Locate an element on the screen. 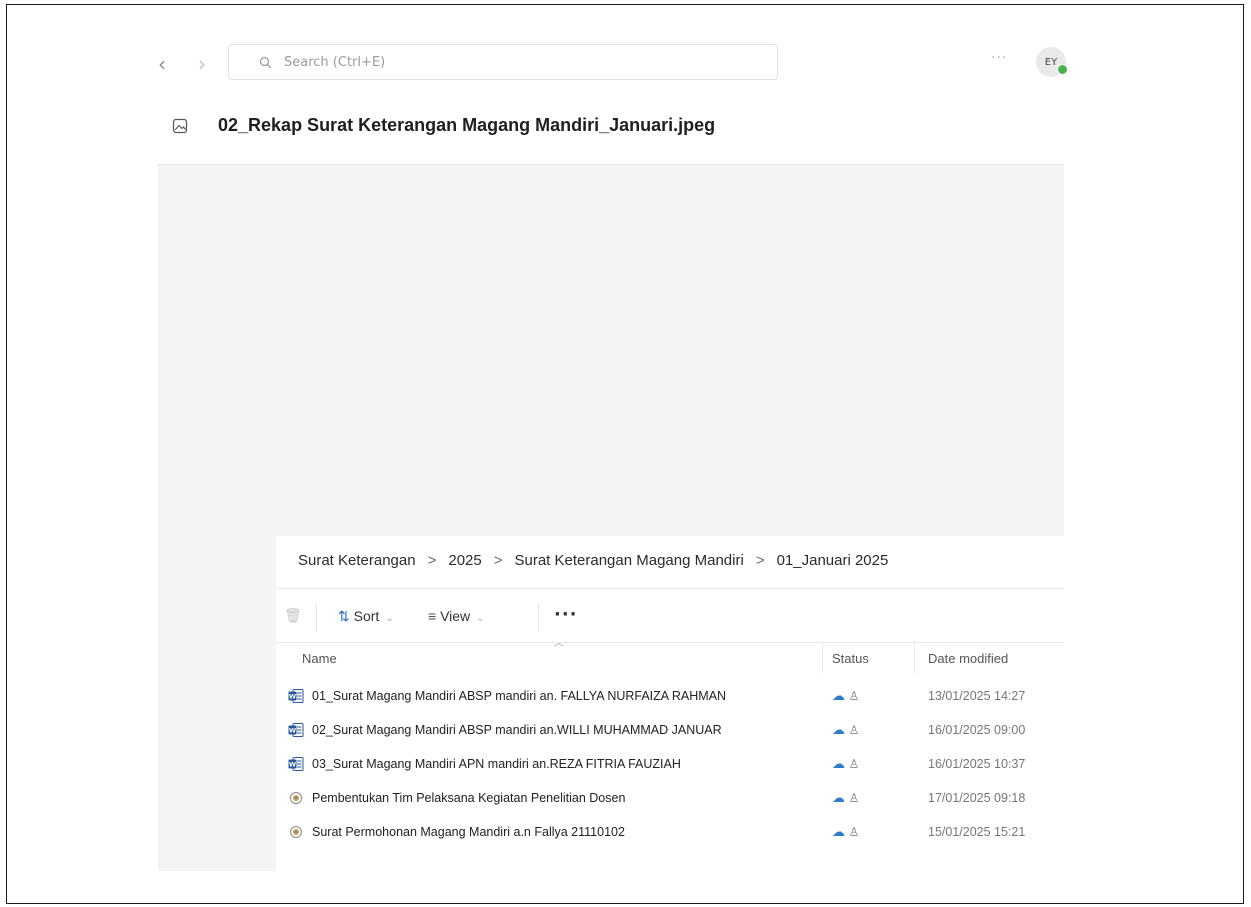 The width and height of the screenshot is (1251, 907). search-icon is located at coordinates (265, 62).